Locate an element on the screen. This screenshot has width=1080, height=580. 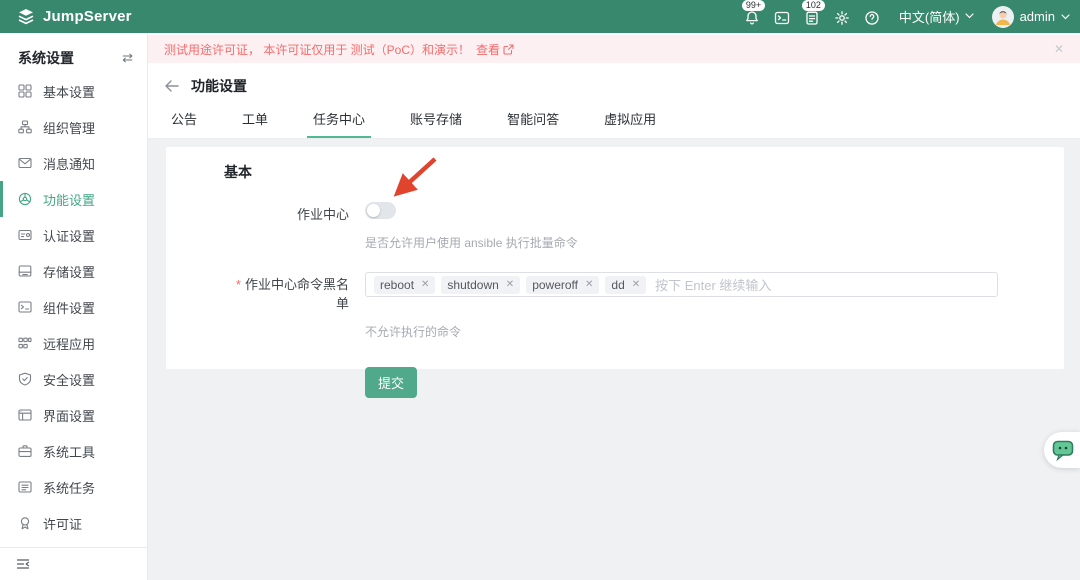
gear-icon is located at coordinates (842, 18).